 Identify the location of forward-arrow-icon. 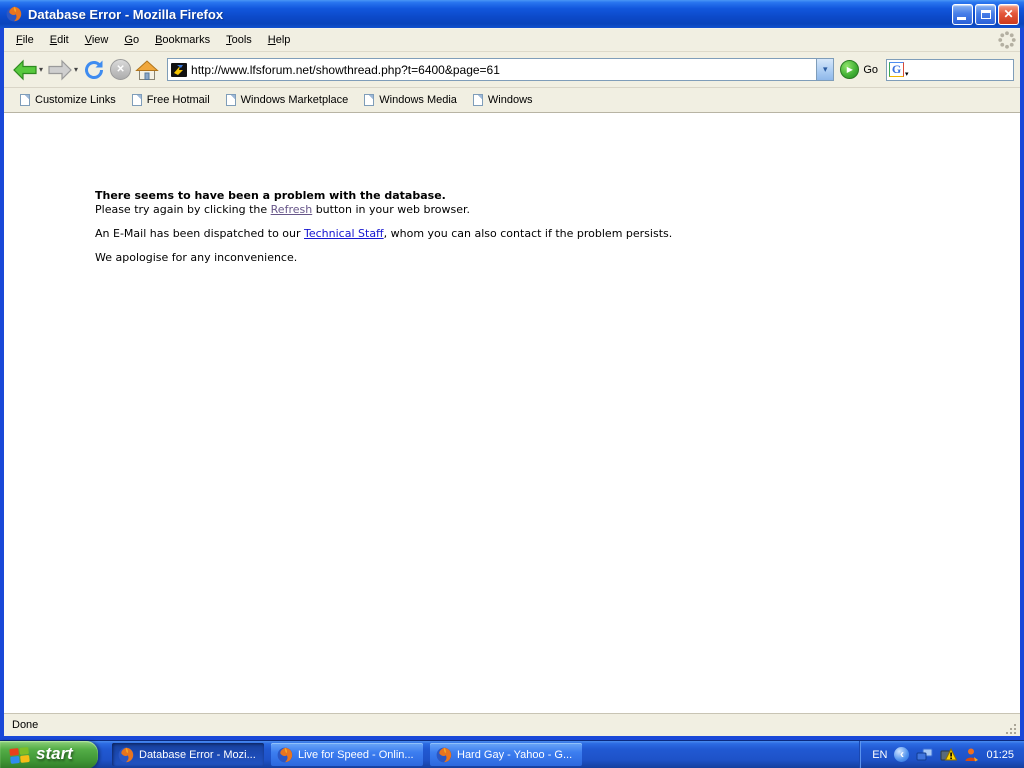
(60, 69).